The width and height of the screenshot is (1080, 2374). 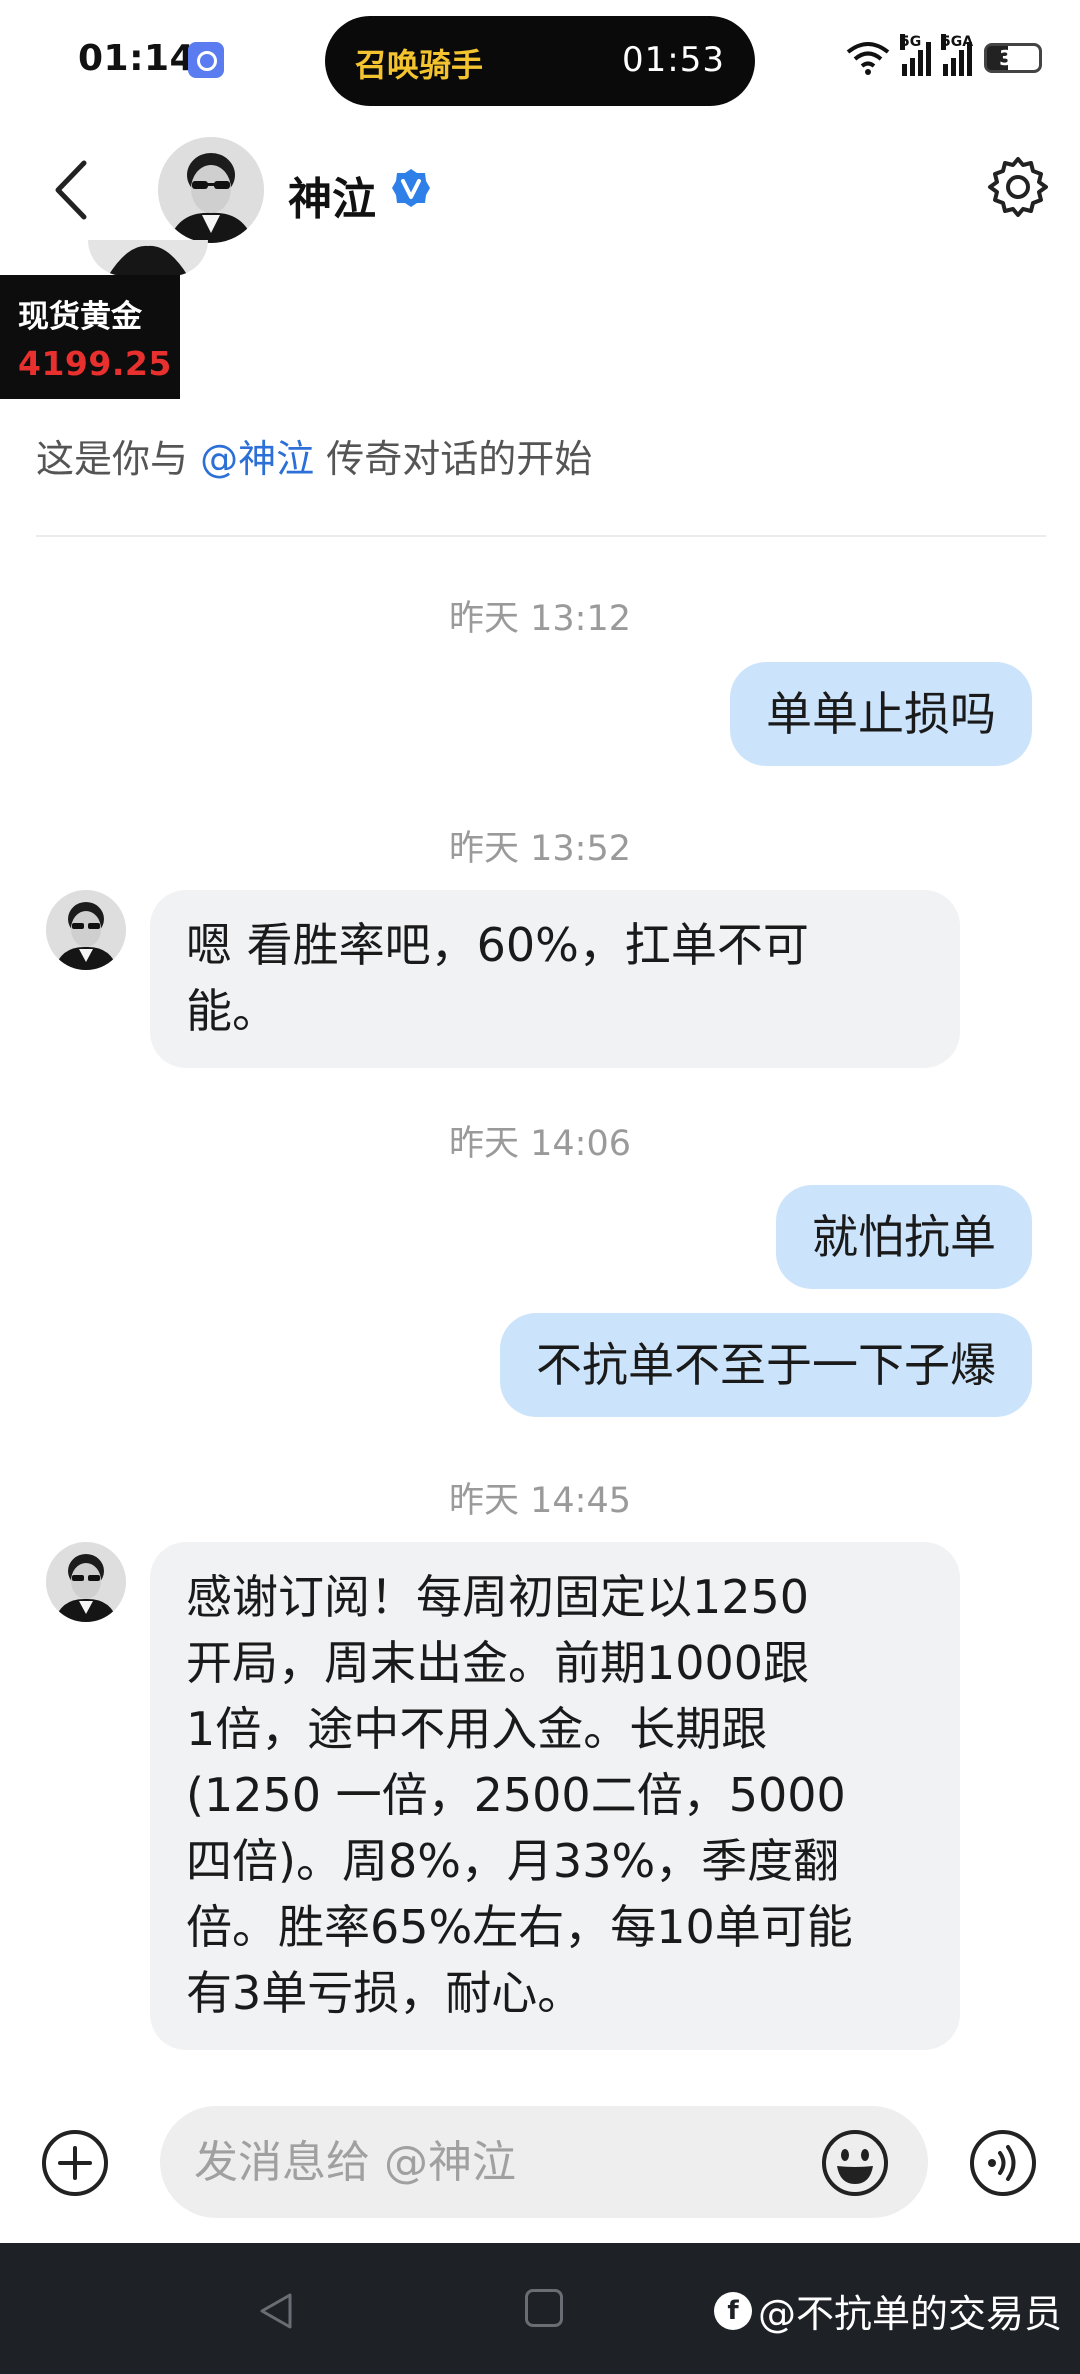 I want to click on message-timestamp: 昨天 13:52, so click(x=540, y=849).